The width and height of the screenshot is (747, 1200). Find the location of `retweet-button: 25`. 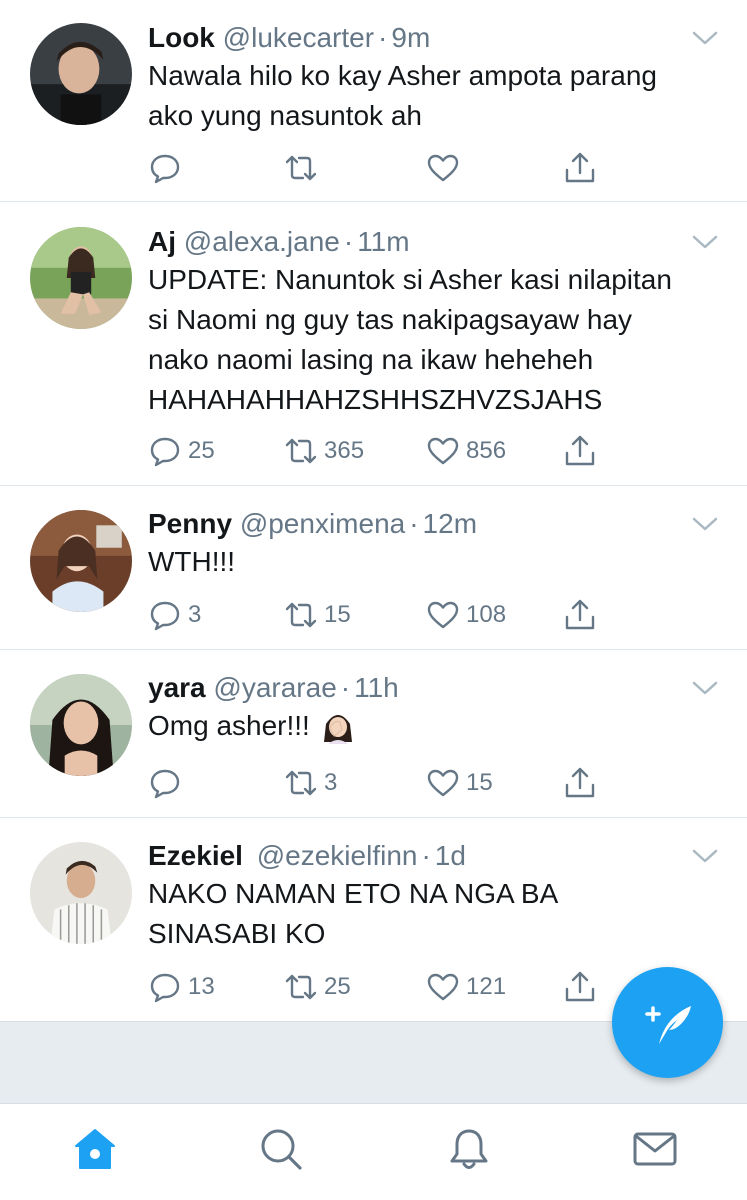

retweet-button: 25 is located at coordinates (317, 987).